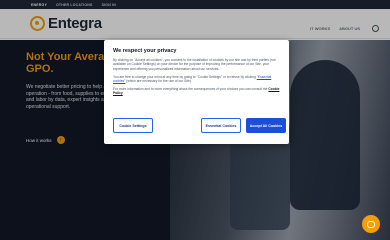 The width and height of the screenshot is (390, 240). Describe the element at coordinates (266, 125) in the screenshot. I see `accept-all-cookies-button: Accept All Cookies` at that location.